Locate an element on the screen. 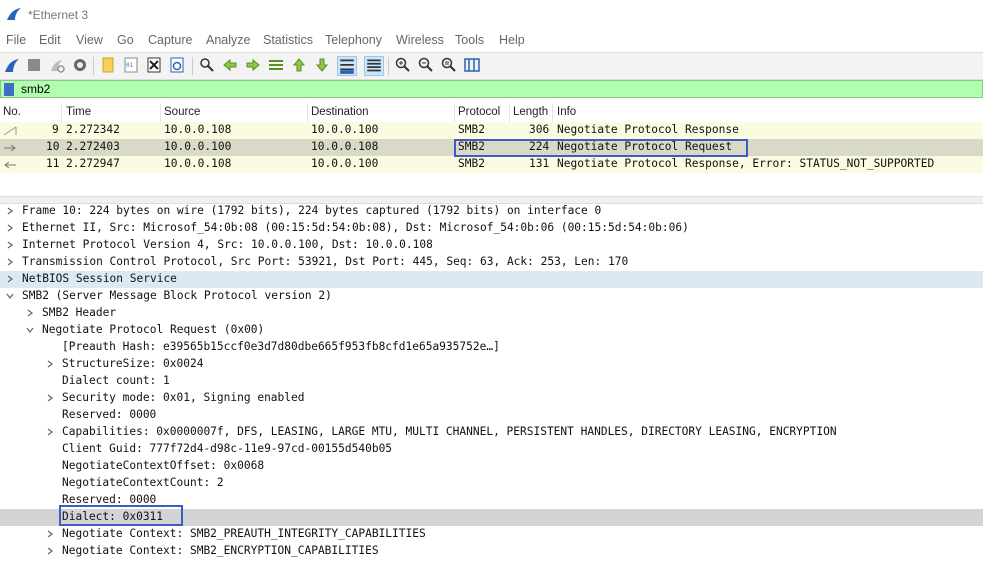 The width and height of the screenshot is (983, 577). go-to-packet-icon is located at coordinates (276, 65).